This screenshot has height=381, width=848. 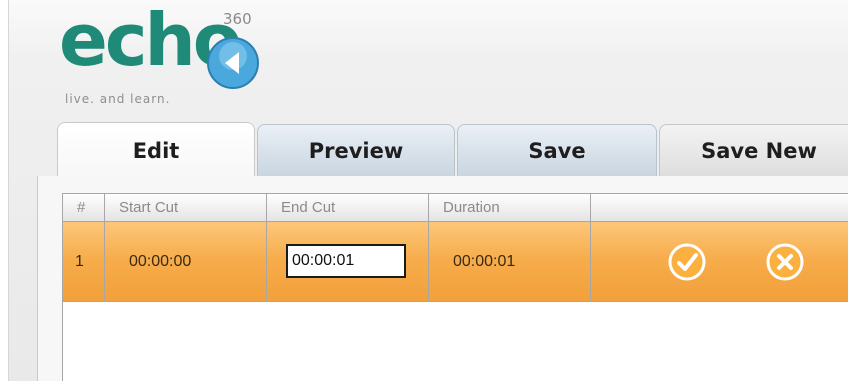 What do you see at coordinates (186, 207) in the screenshot?
I see `column-header-start-cut: Start Cut` at bounding box center [186, 207].